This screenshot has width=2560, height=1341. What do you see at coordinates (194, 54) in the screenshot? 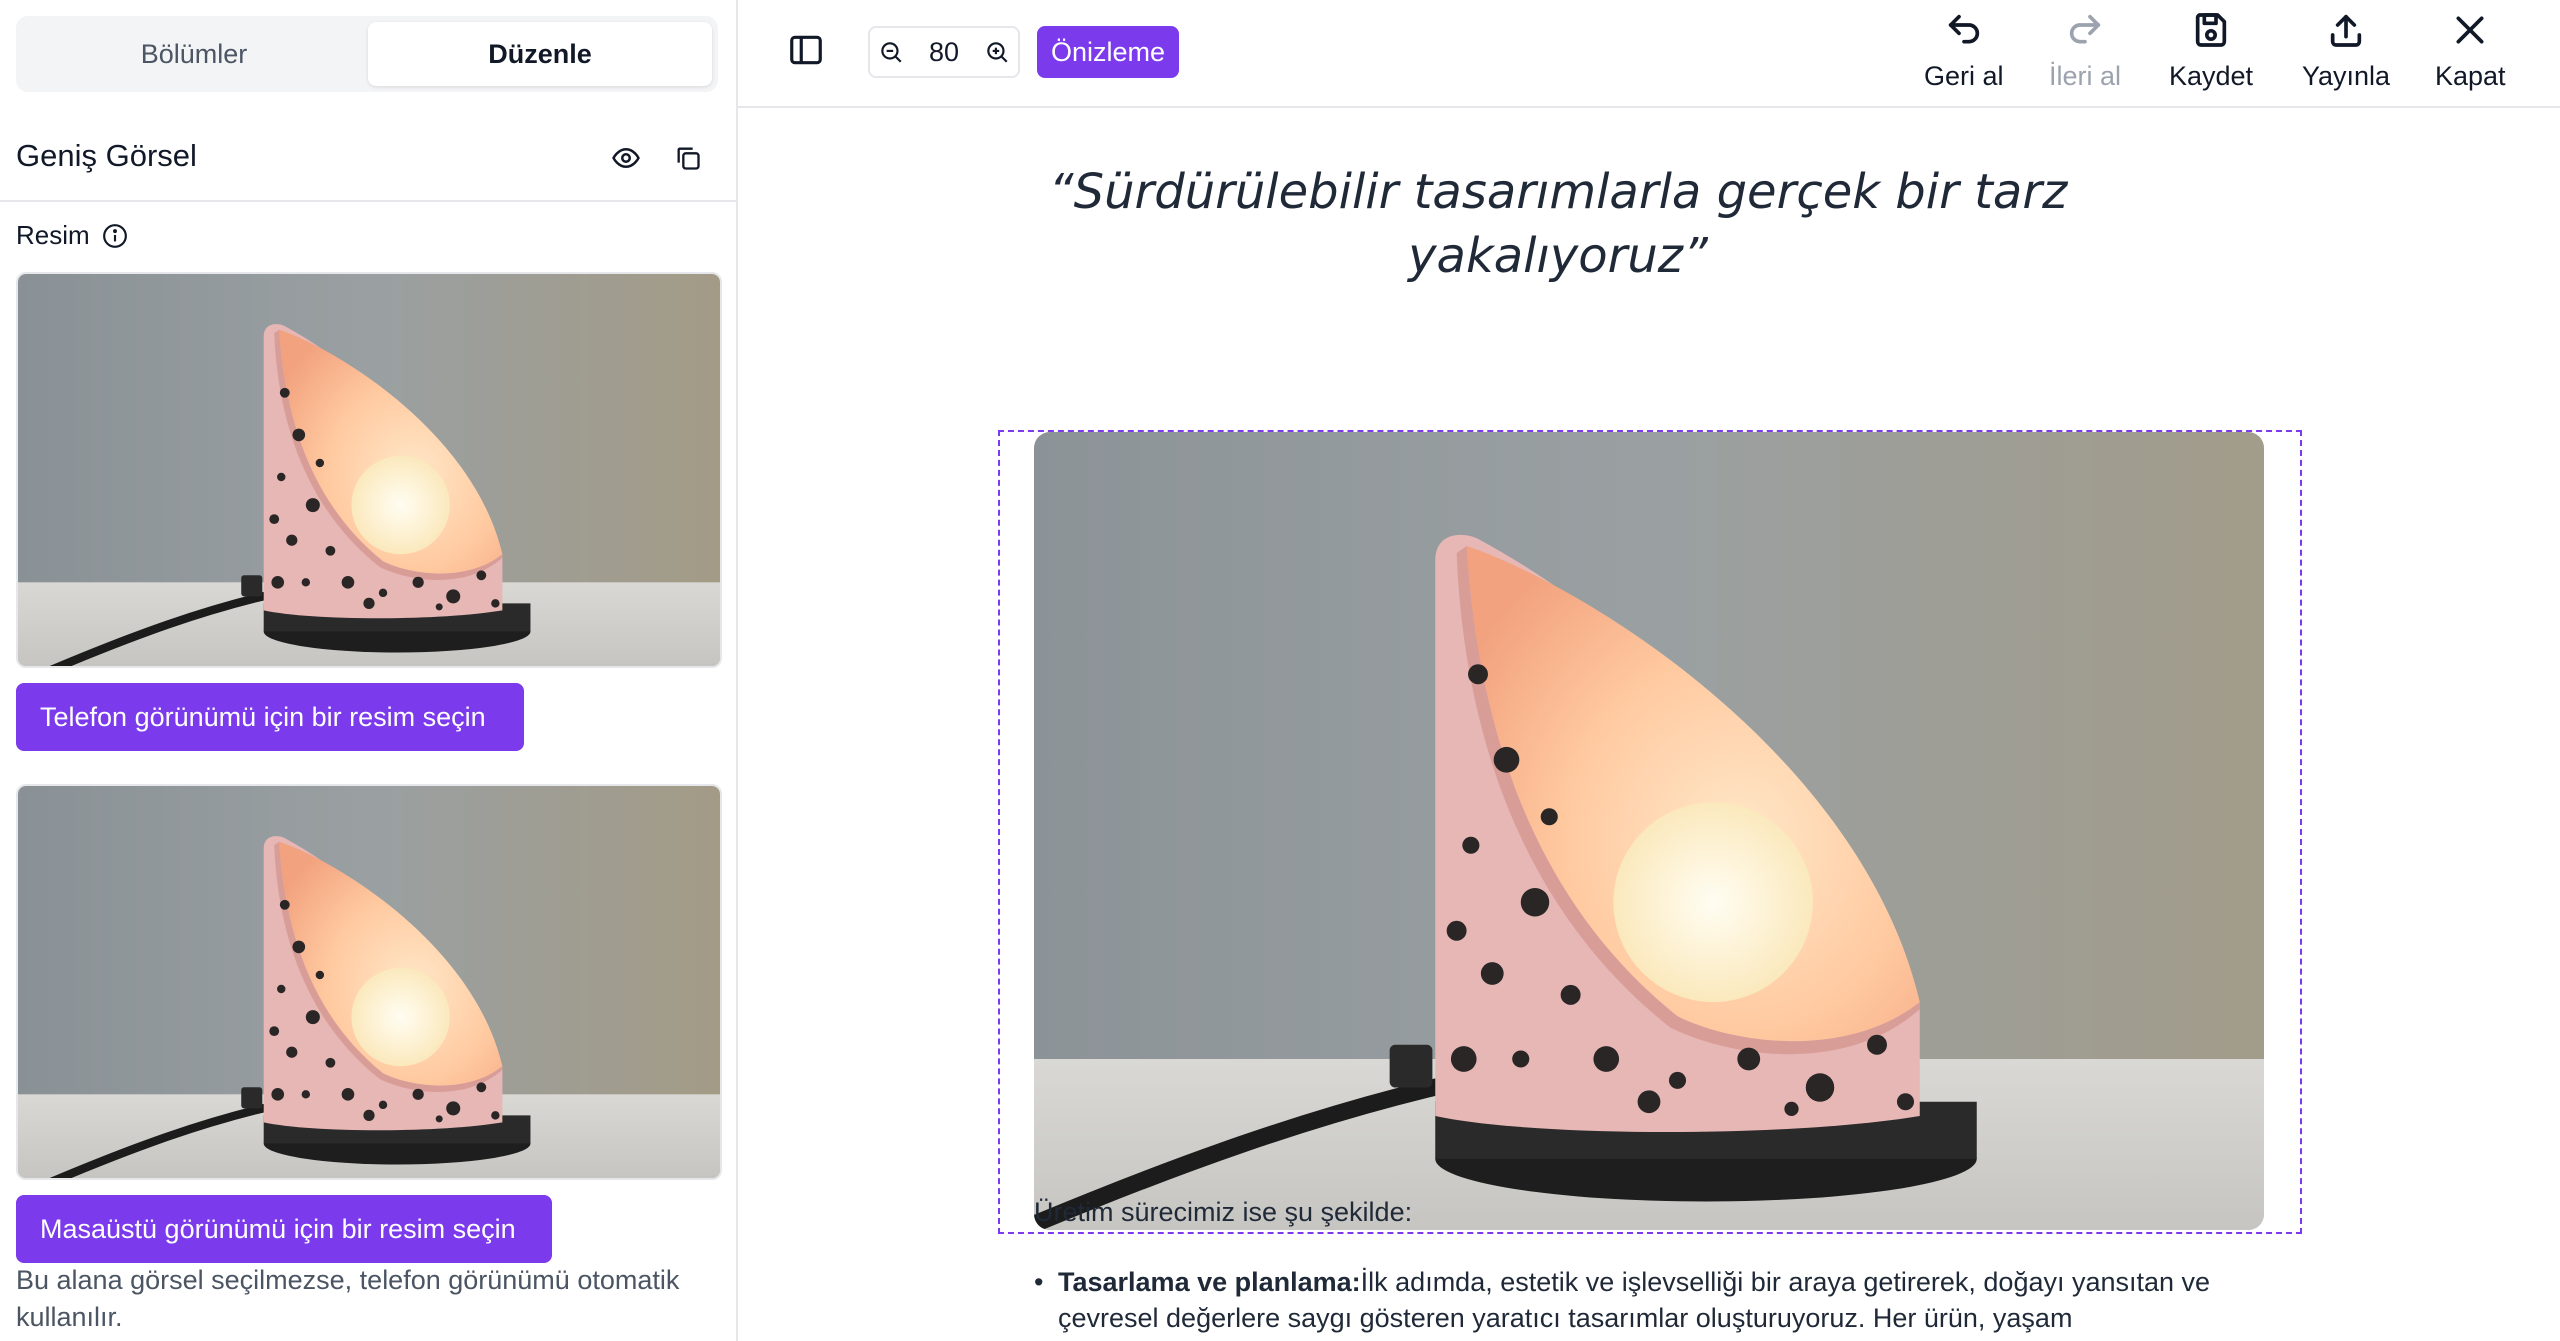
I see `tab-sections: Bölümler` at bounding box center [194, 54].